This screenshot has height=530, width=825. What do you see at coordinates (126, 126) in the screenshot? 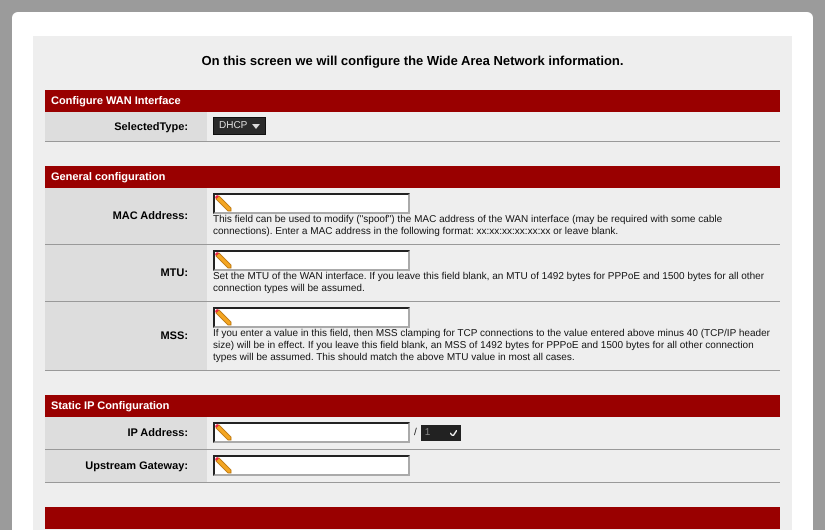
I see `field-label: SelectedType:` at bounding box center [126, 126].